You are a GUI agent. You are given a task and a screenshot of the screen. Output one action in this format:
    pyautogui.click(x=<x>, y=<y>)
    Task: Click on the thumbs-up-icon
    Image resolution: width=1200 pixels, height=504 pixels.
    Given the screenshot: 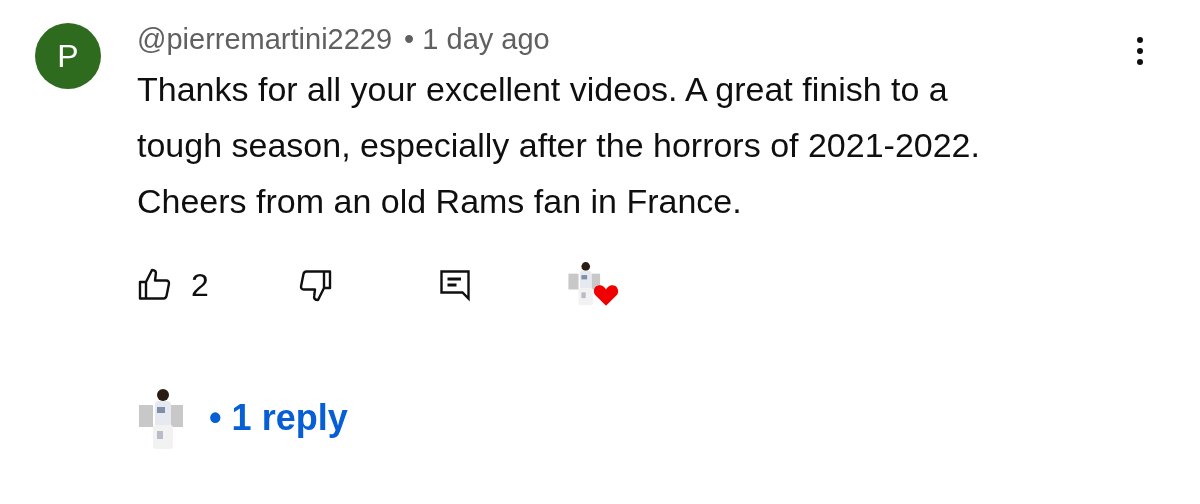 What is the action you would take?
    pyautogui.click(x=155, y=285)
    